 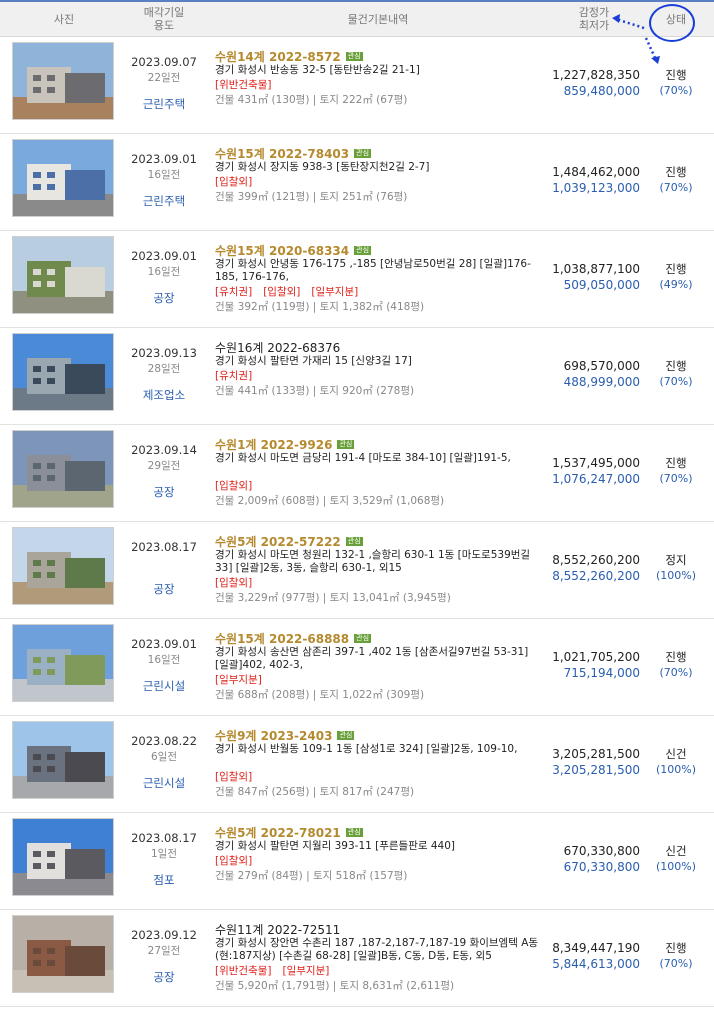 I want to click on usage-type: 점포, so click(x=164, y=880).